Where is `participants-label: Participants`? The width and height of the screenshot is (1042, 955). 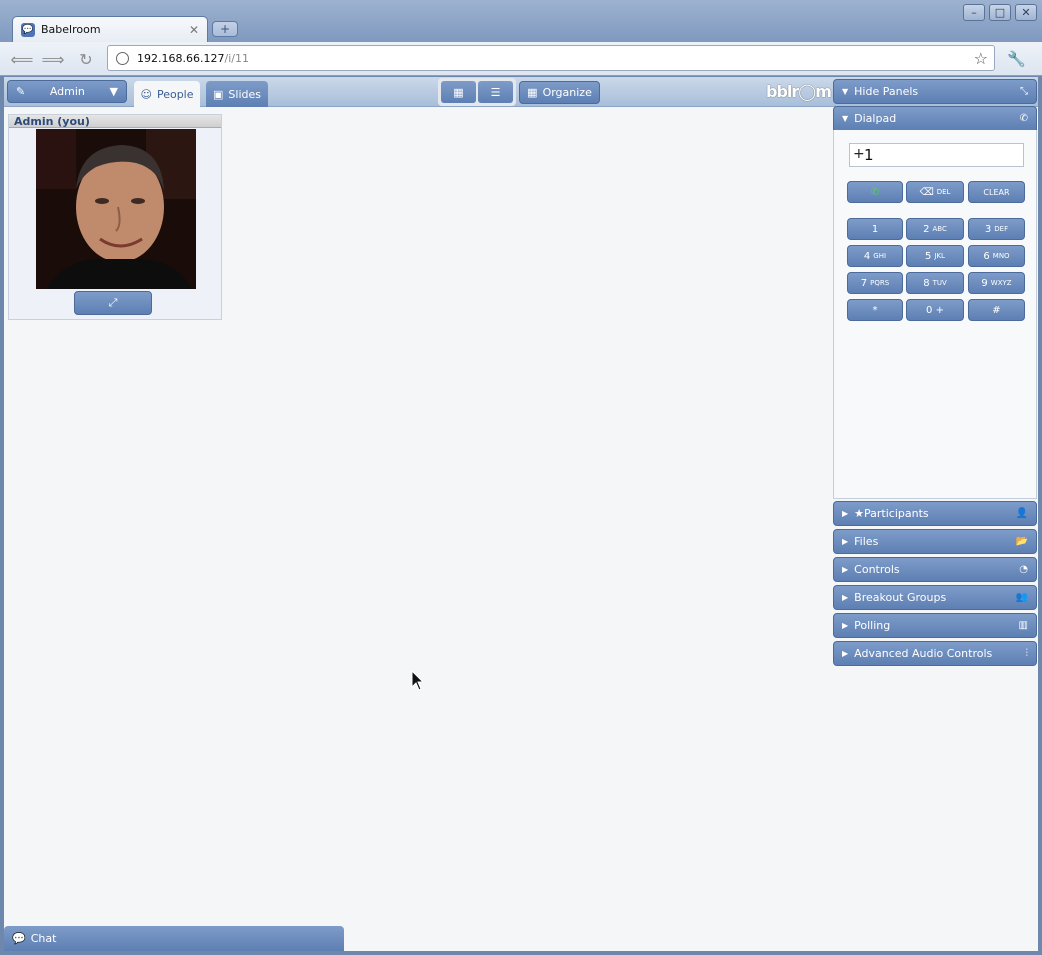
participants-label: Participants is located at coordinates (896, 513).